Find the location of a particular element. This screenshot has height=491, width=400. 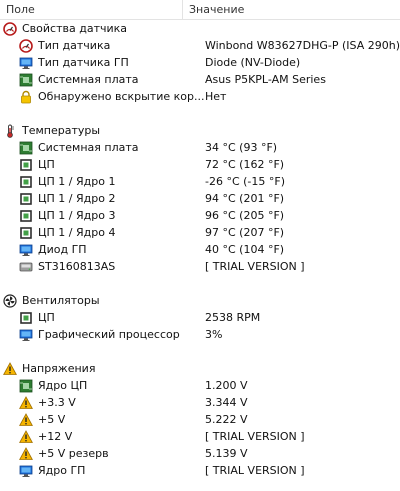

list-item-volt-3v3: +3.3 V 3.344 V is located at coordinates (200, 402).